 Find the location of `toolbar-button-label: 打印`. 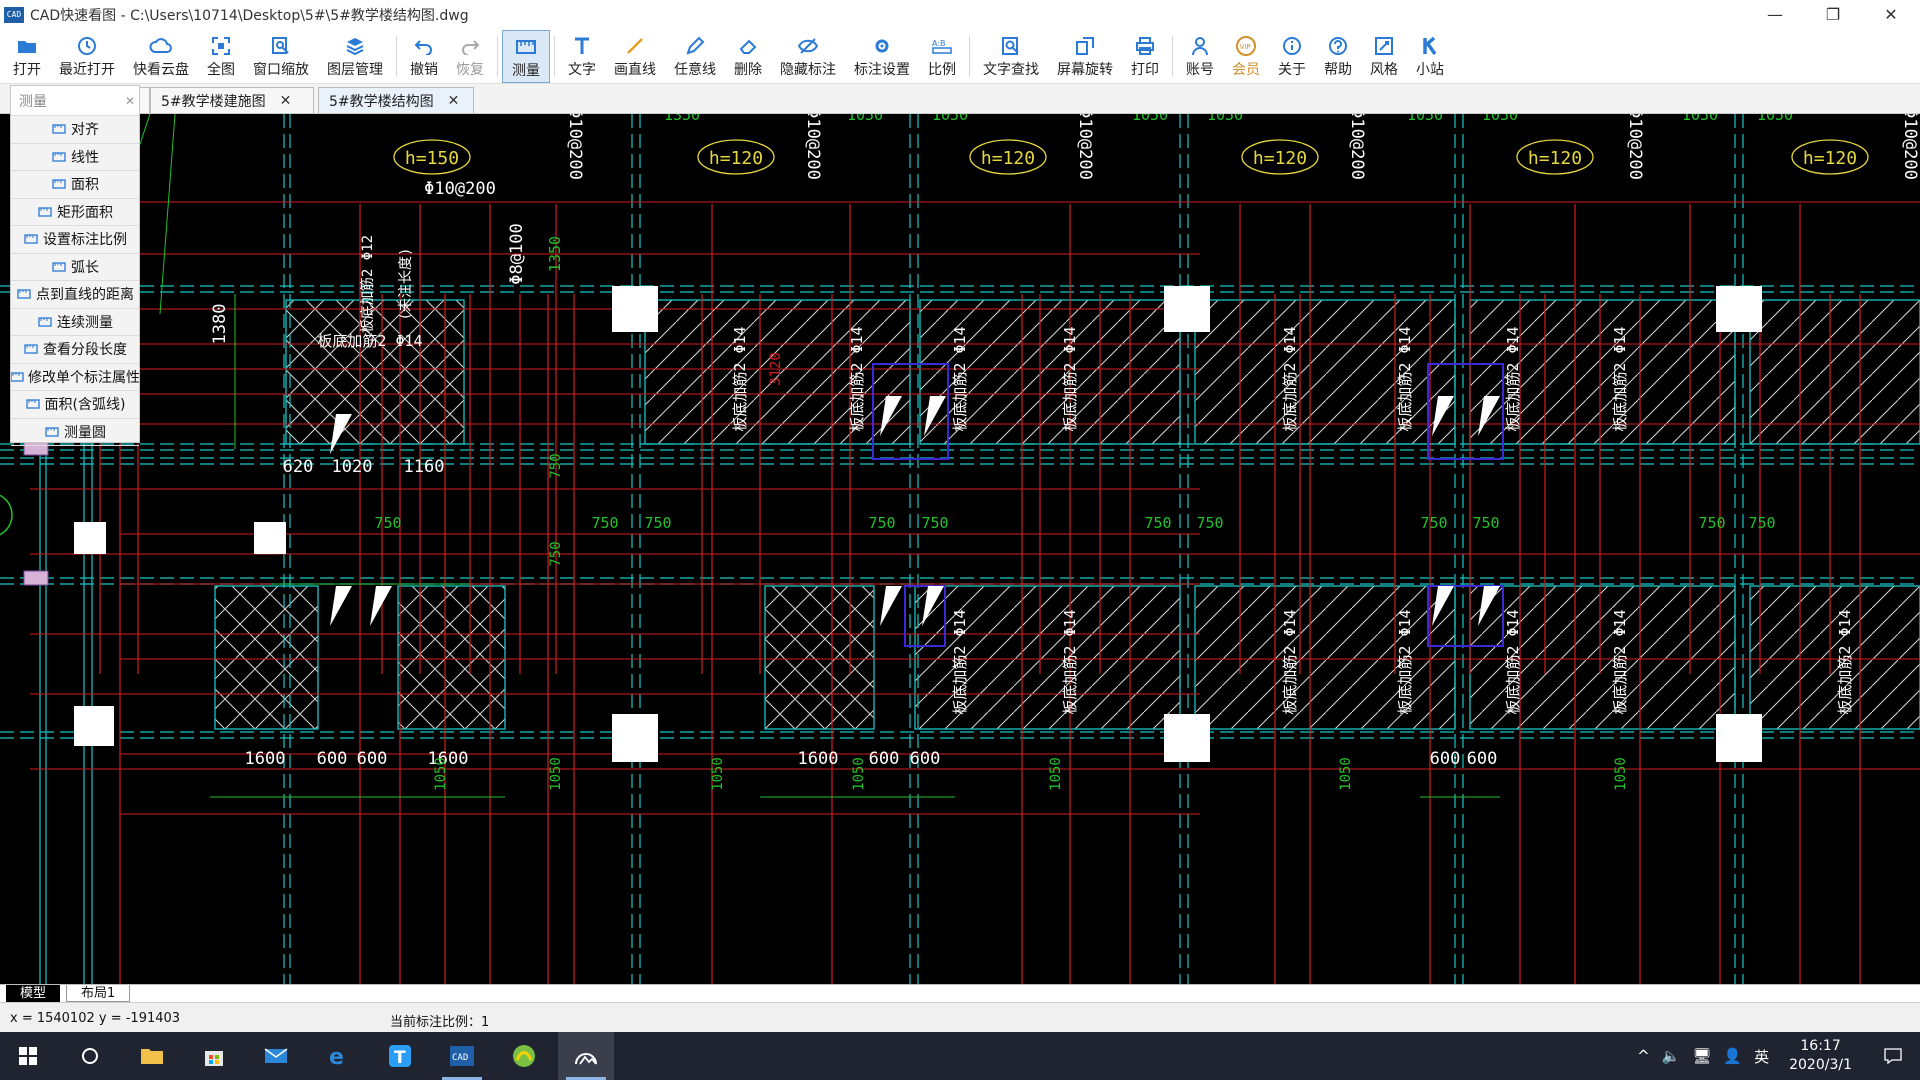

toolbar-button-label: 打印 is located at coordinates (1145, 70).